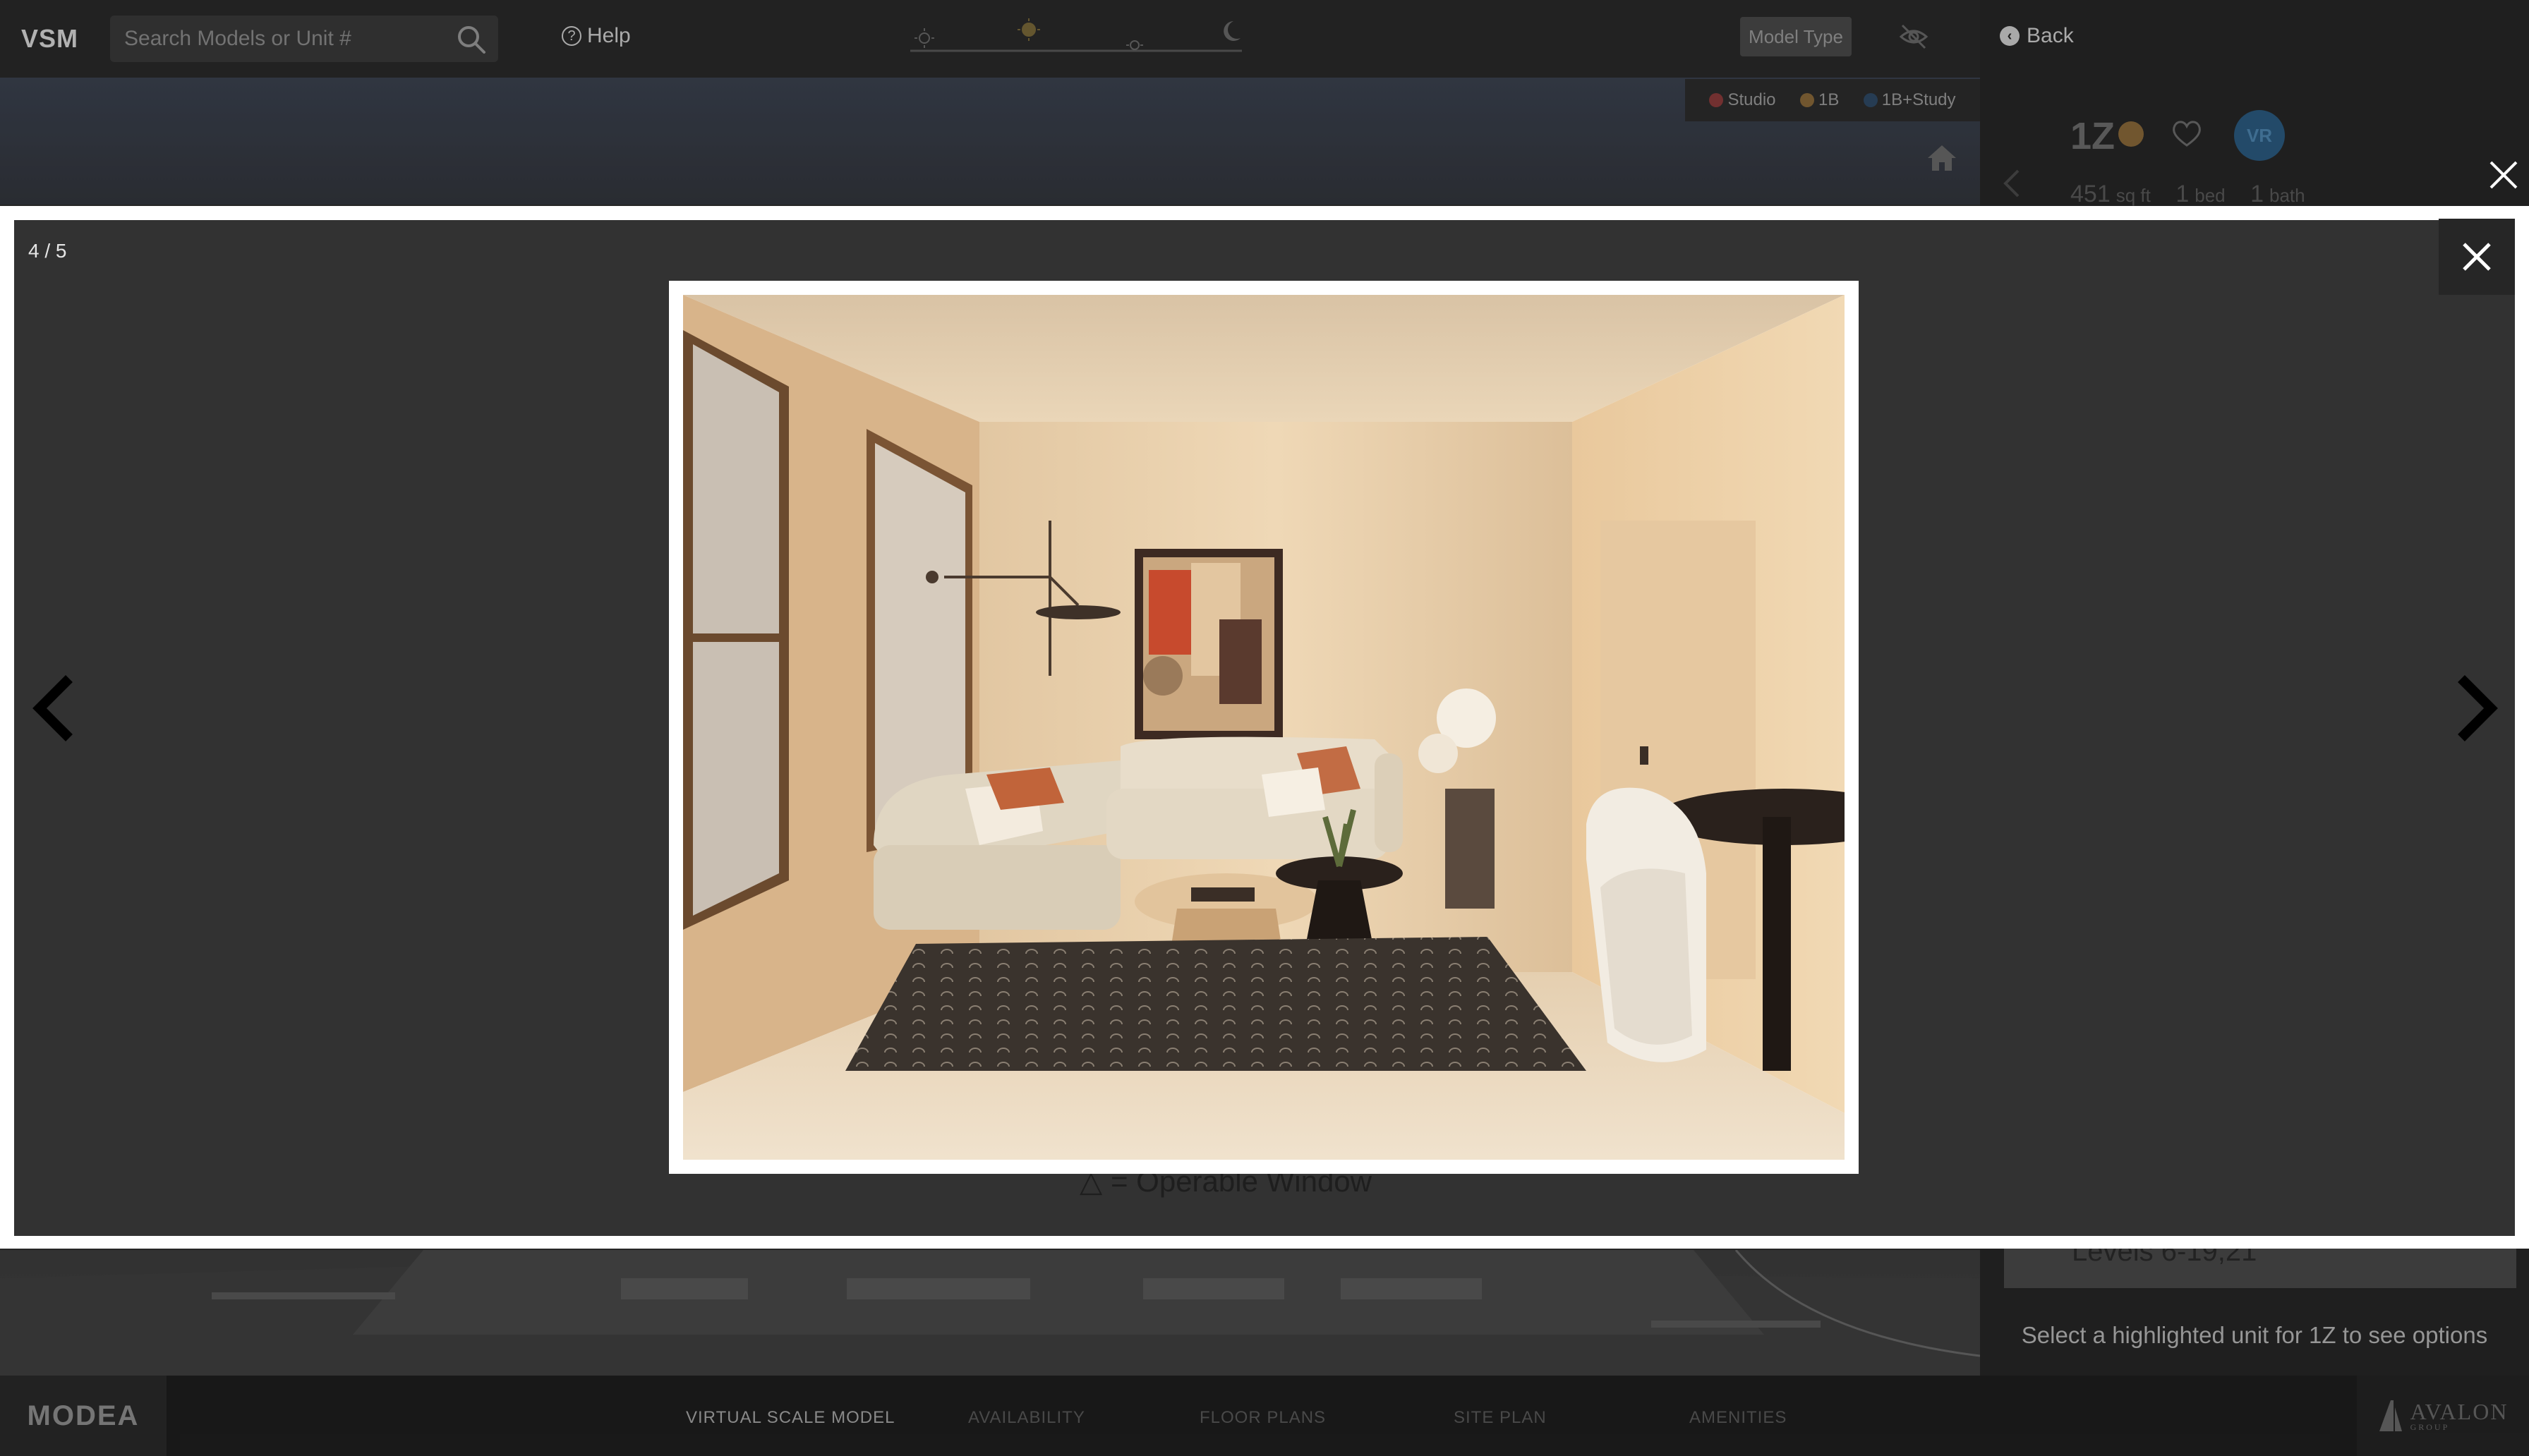 This screenshot has width=2529, height=1456. I want to click on image-counter: 4 / 5, so click(47, 251).